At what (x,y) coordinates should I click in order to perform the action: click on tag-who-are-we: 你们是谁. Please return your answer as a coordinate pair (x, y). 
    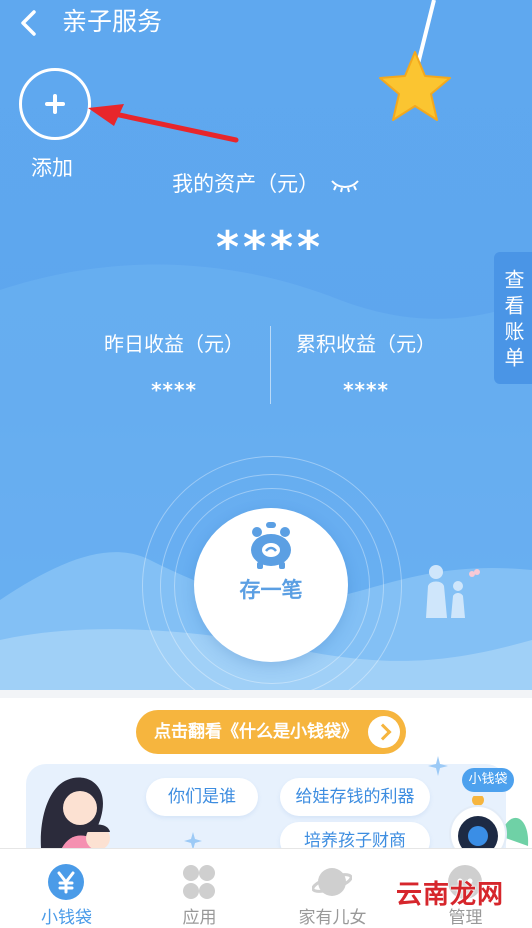
    Looking at the image, I should click on (202, 797).